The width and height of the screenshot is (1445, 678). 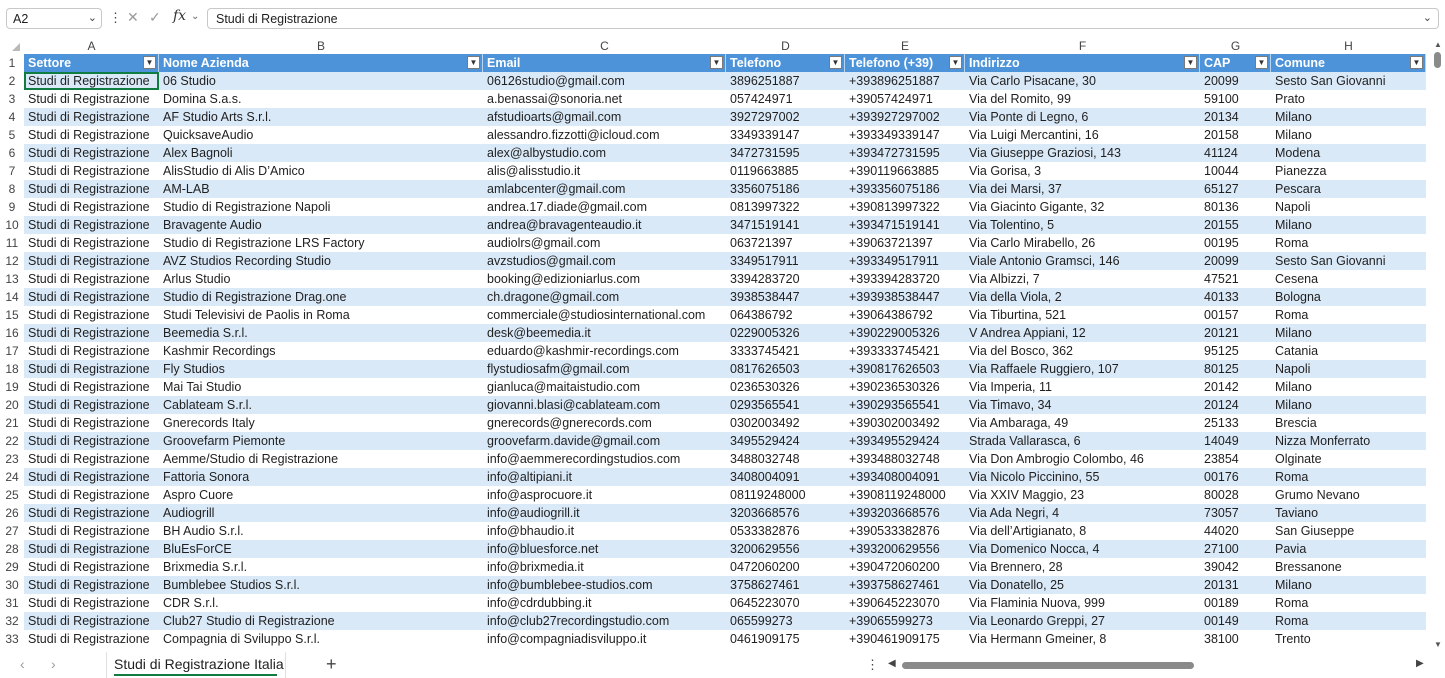 I want to click on row-number: 29, so click(x=12, y=567).